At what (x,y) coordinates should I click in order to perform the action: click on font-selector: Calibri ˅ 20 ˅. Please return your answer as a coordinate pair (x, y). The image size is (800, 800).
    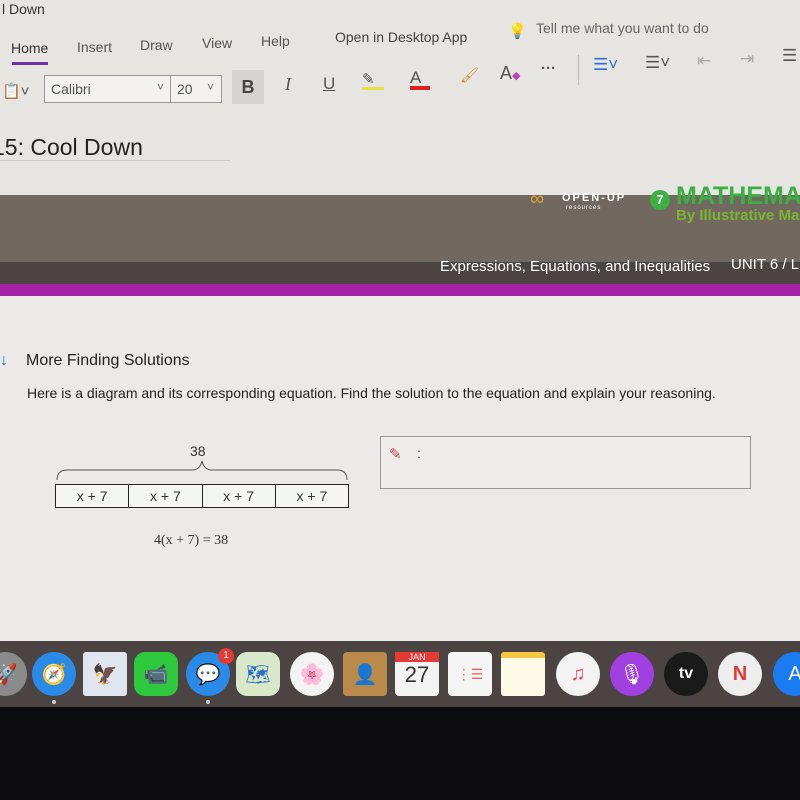
    Looking at the image, I should click on (133, 89).